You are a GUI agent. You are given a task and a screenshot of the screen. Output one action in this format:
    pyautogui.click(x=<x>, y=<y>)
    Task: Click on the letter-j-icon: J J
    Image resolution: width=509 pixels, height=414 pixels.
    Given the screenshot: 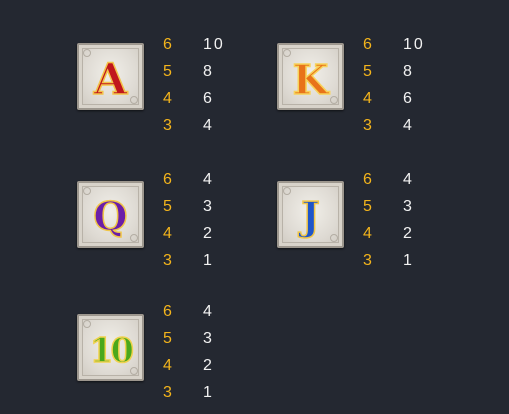 What is the action you would take?
    pyautogui.click(x=308, y=217)
    